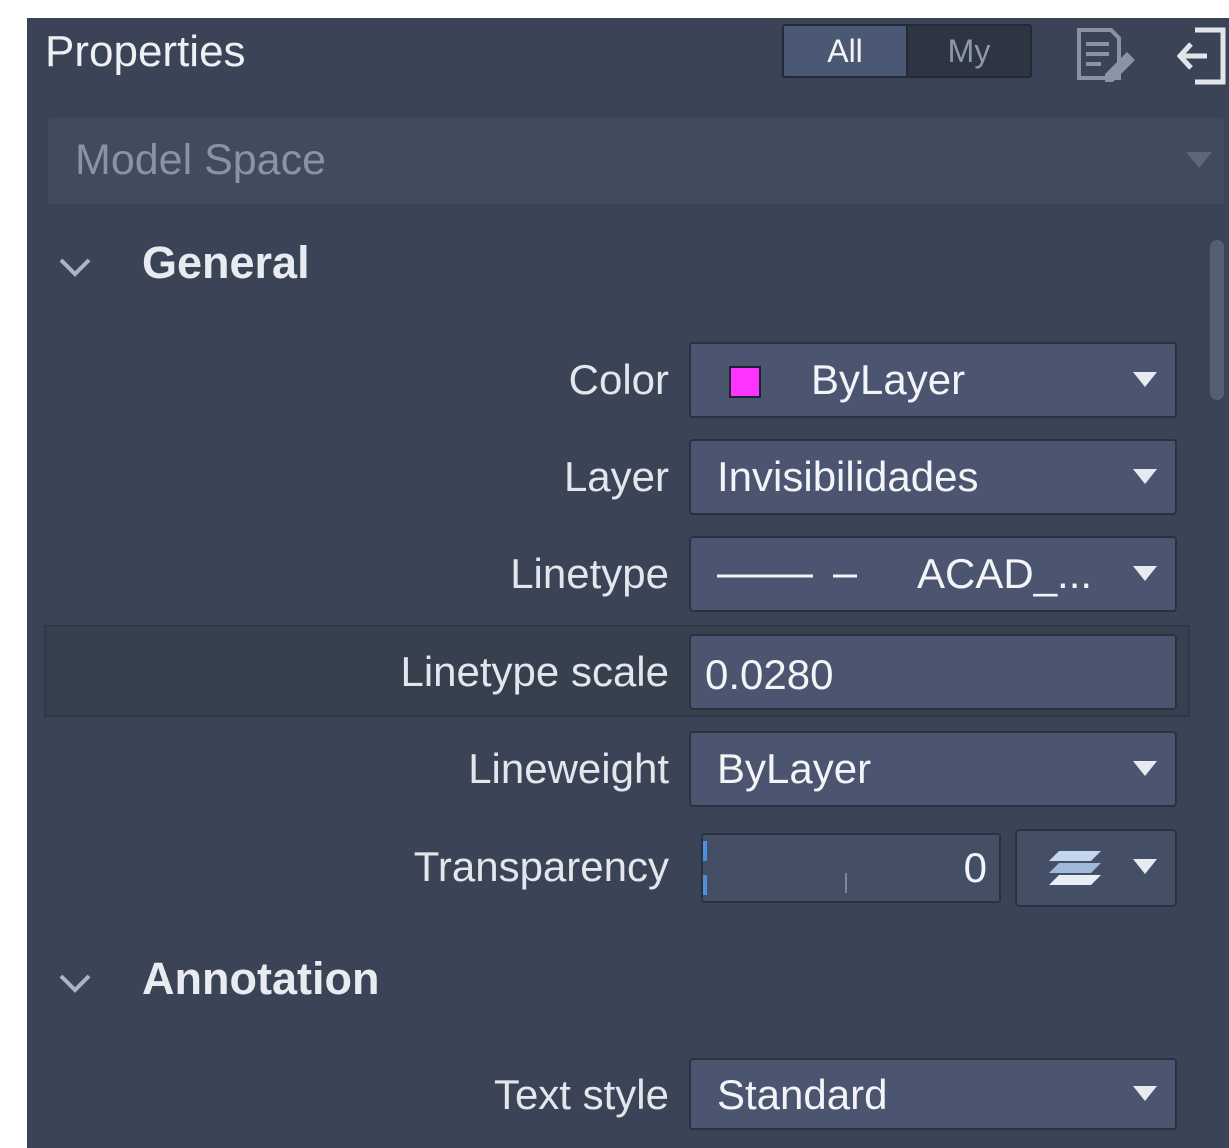  What do you see at coordinates (534, 671) in the screenshot?
I see `linetype-scale-label: Linetype scale` at bounding box center [534, 671].